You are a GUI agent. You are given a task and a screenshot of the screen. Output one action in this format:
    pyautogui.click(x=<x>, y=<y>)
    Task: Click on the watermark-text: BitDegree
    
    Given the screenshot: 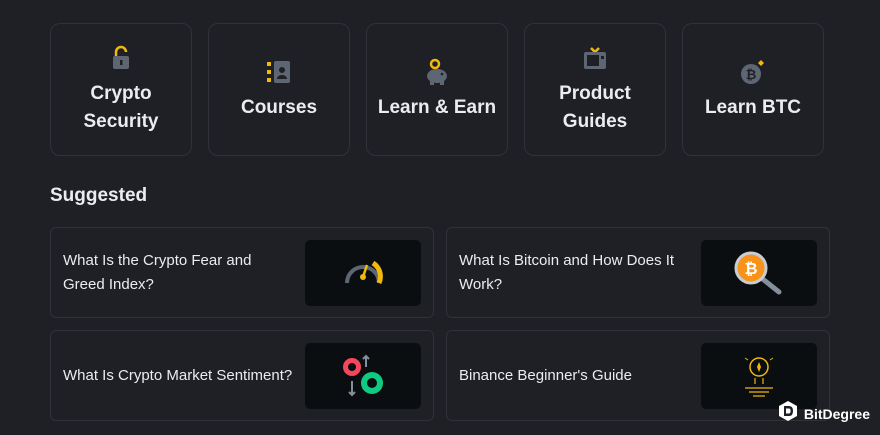 What is the action you would take?
    pyautogui.click(x=836, y=413)
    